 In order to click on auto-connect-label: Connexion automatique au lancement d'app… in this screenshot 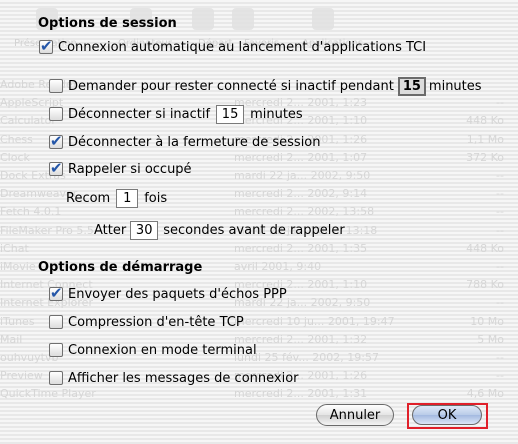, I will do `click(242, 47)`.